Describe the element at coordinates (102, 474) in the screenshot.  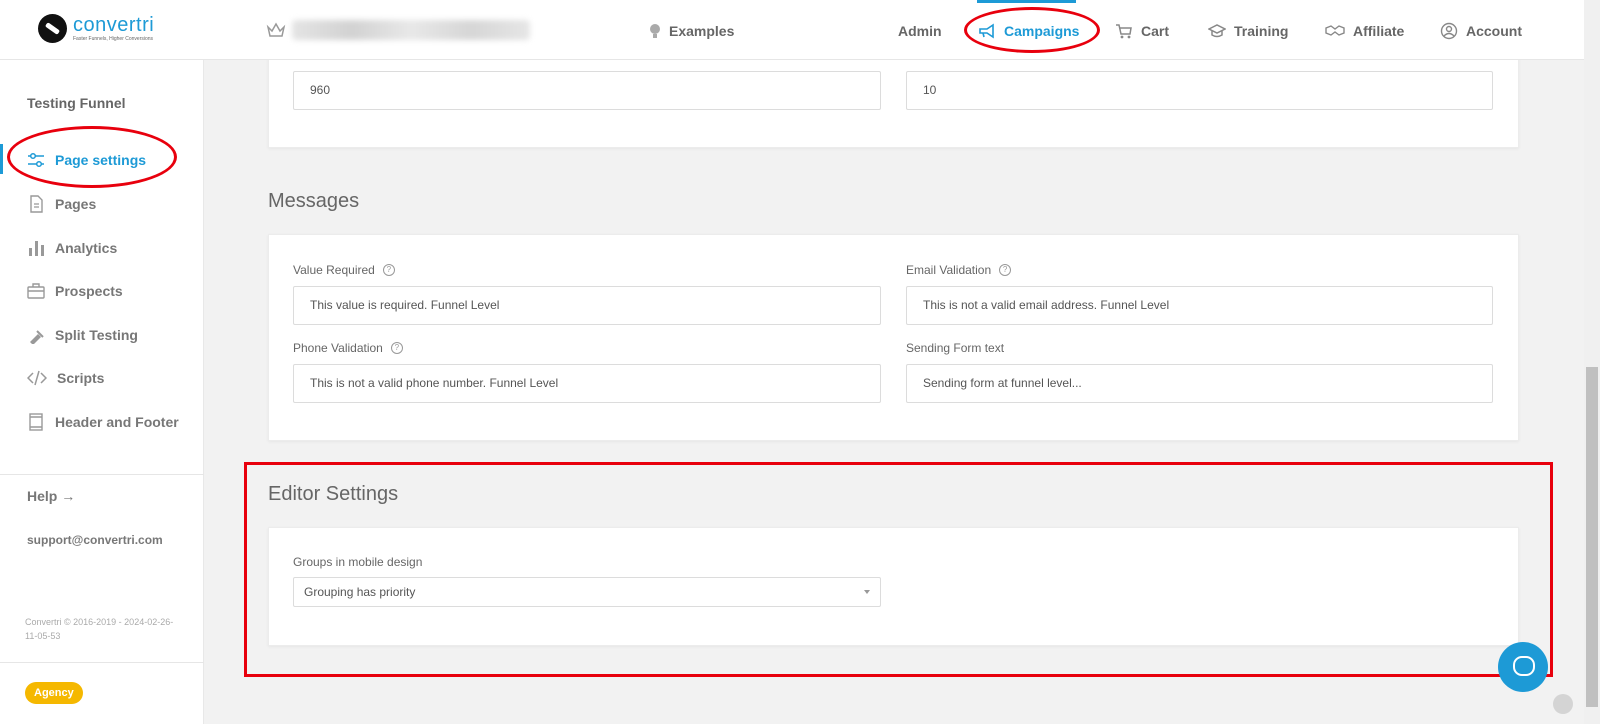
I see `sidebar-divider` at that location.